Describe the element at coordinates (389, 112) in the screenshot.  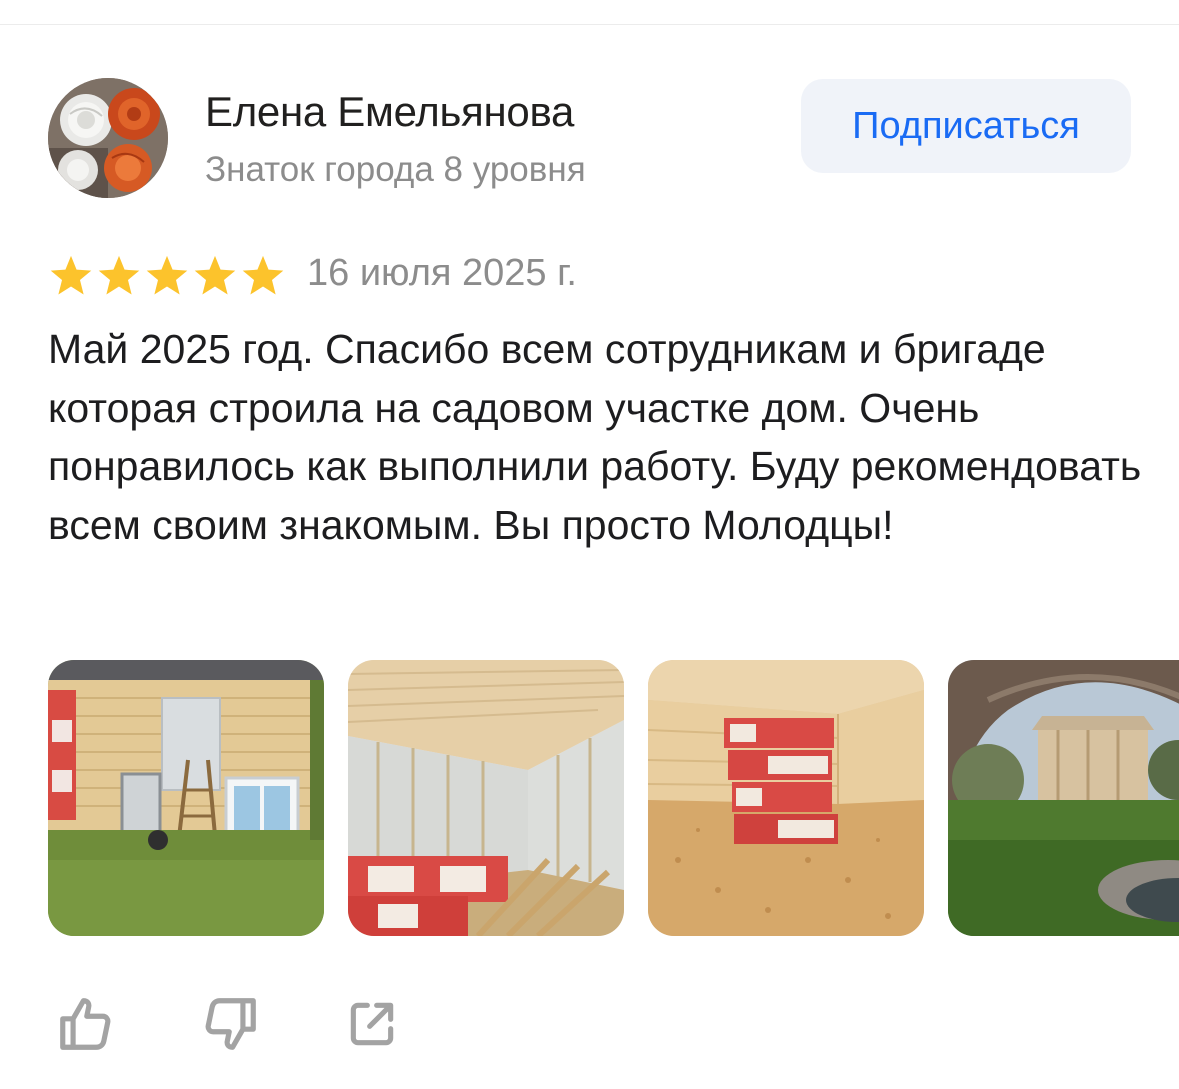
I see `author-name: Елена Емельянова` at that location.